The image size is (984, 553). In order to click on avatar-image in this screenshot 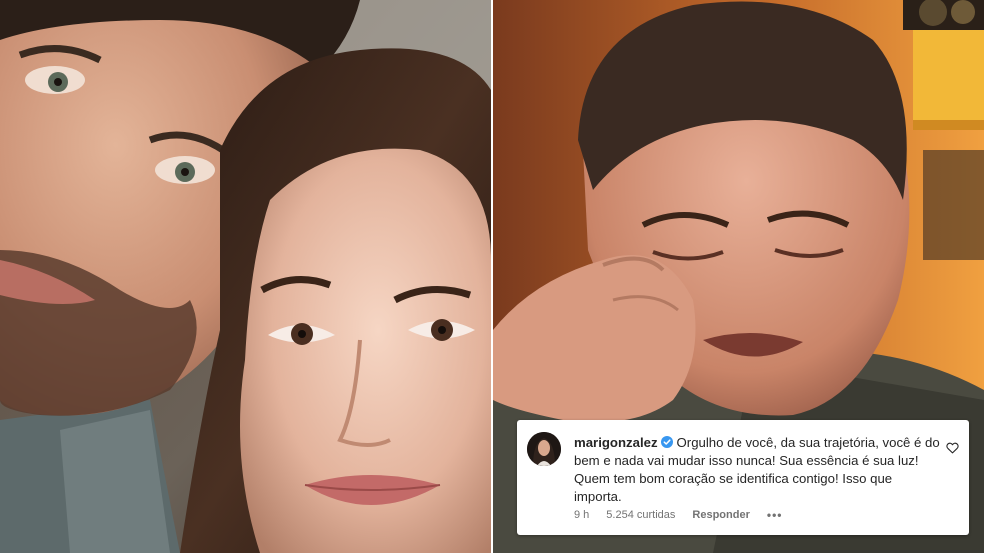, I will do `click(544, 449)`.